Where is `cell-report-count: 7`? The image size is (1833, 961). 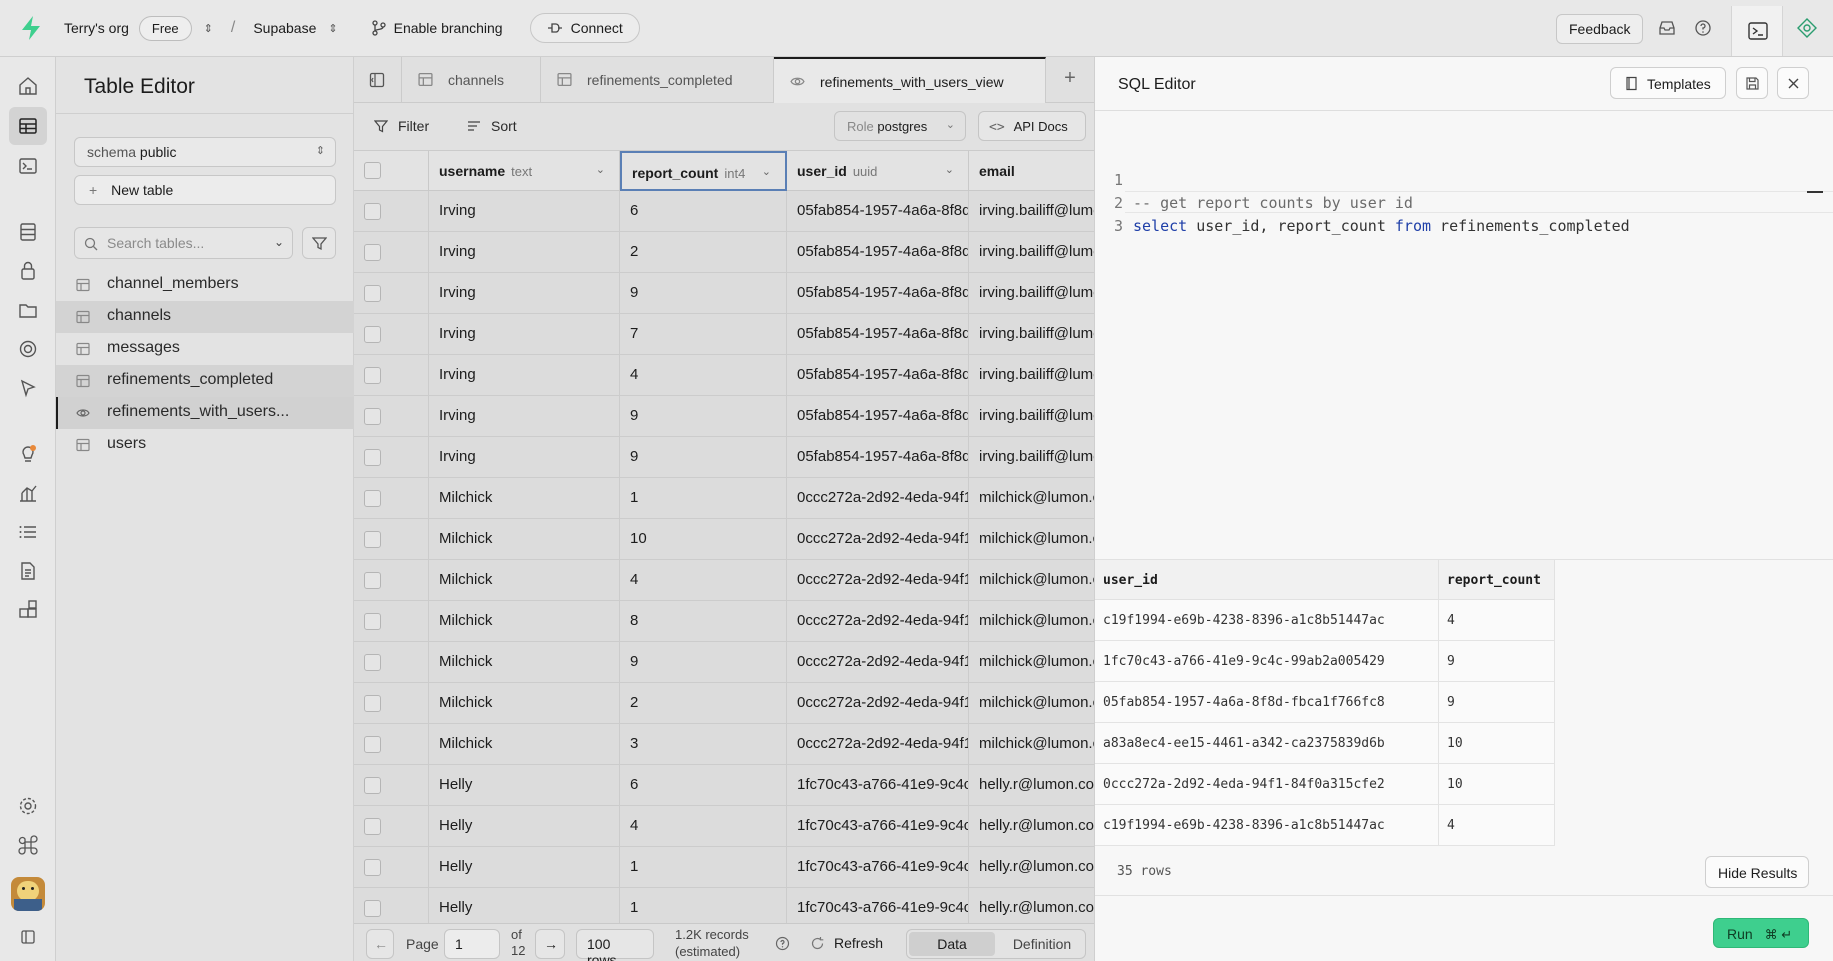 cell-report-count: 7 is located at coordinates (703, 334).